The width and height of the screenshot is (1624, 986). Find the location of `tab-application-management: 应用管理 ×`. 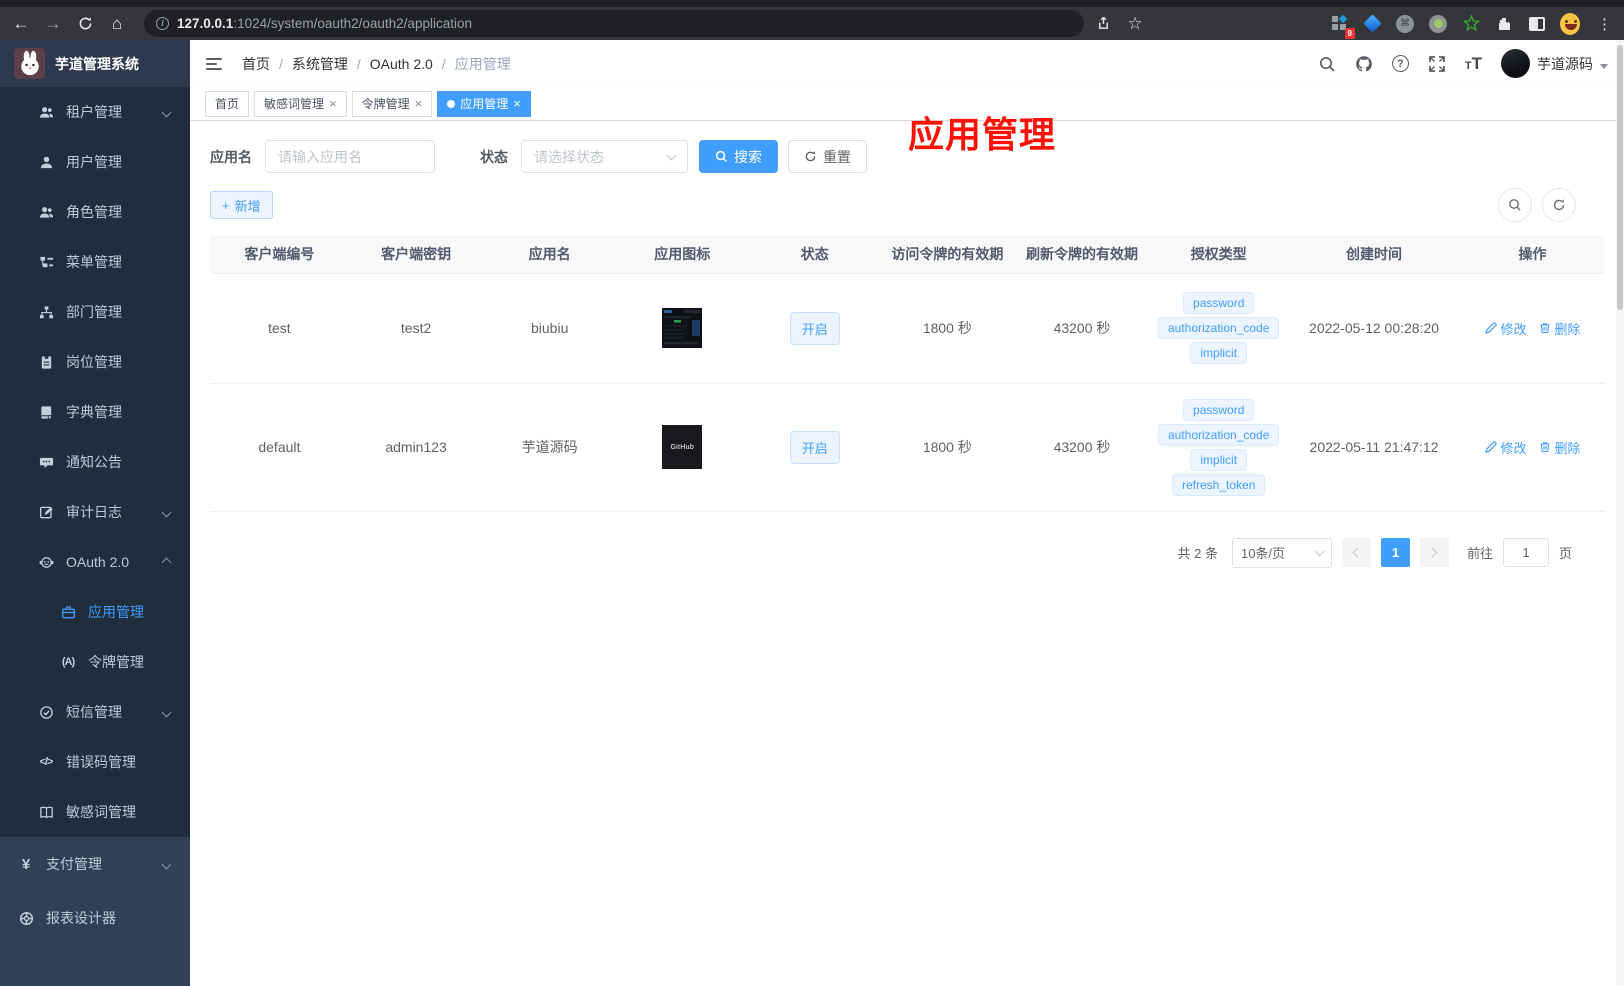

tab-application-management: 应用管理 × is located at coordinates (484, 103).